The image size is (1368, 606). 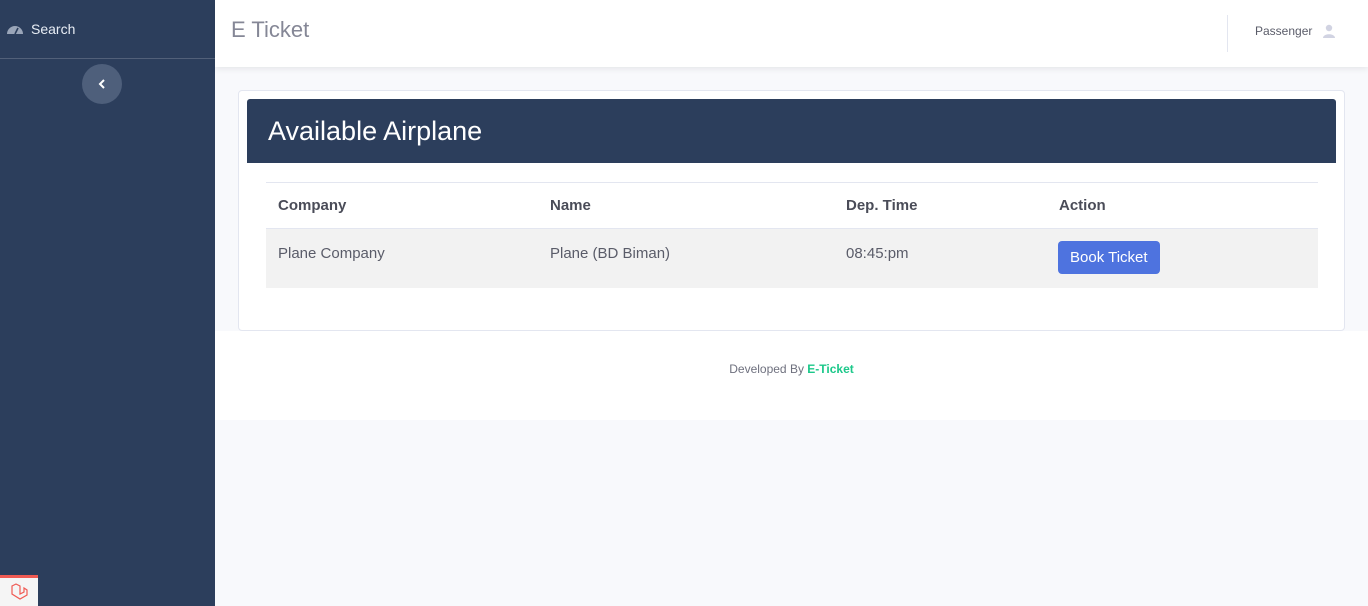 What do you see at coordinates (1329, 31) in the screenshot?
I see `user-icon` at bounding box center [1329, 31].